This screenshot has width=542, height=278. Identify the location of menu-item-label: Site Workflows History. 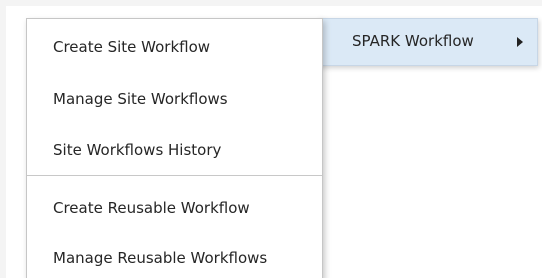
(137, 150).